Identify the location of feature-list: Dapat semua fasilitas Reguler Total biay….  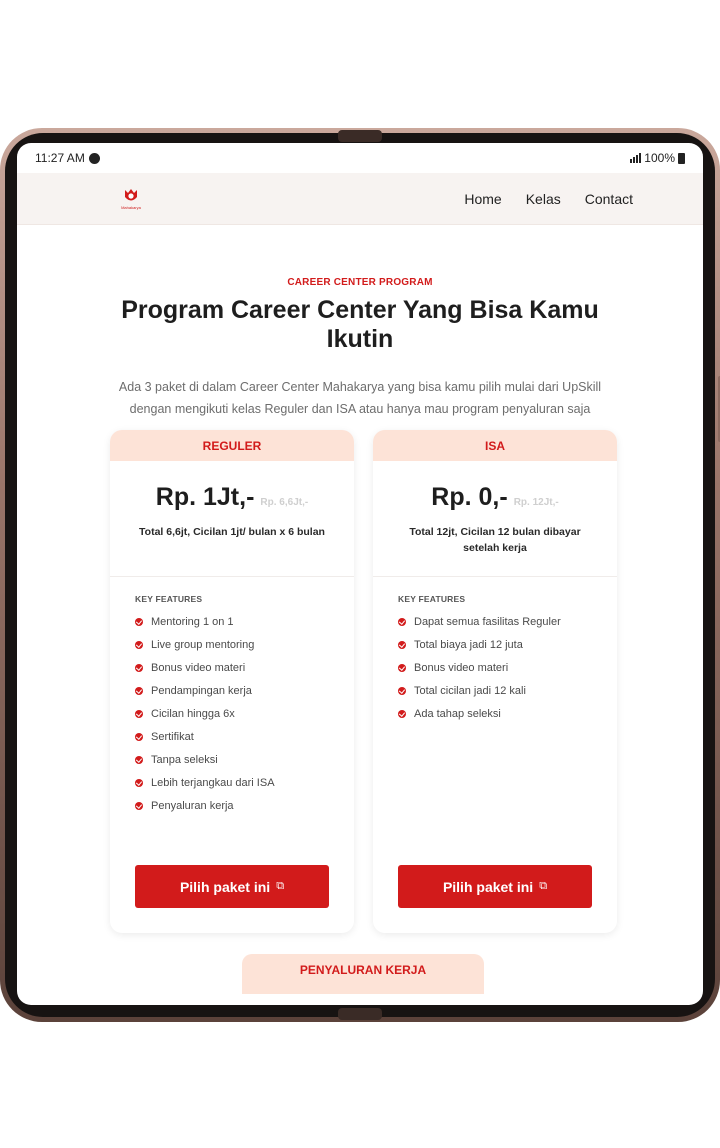
(479, 667).